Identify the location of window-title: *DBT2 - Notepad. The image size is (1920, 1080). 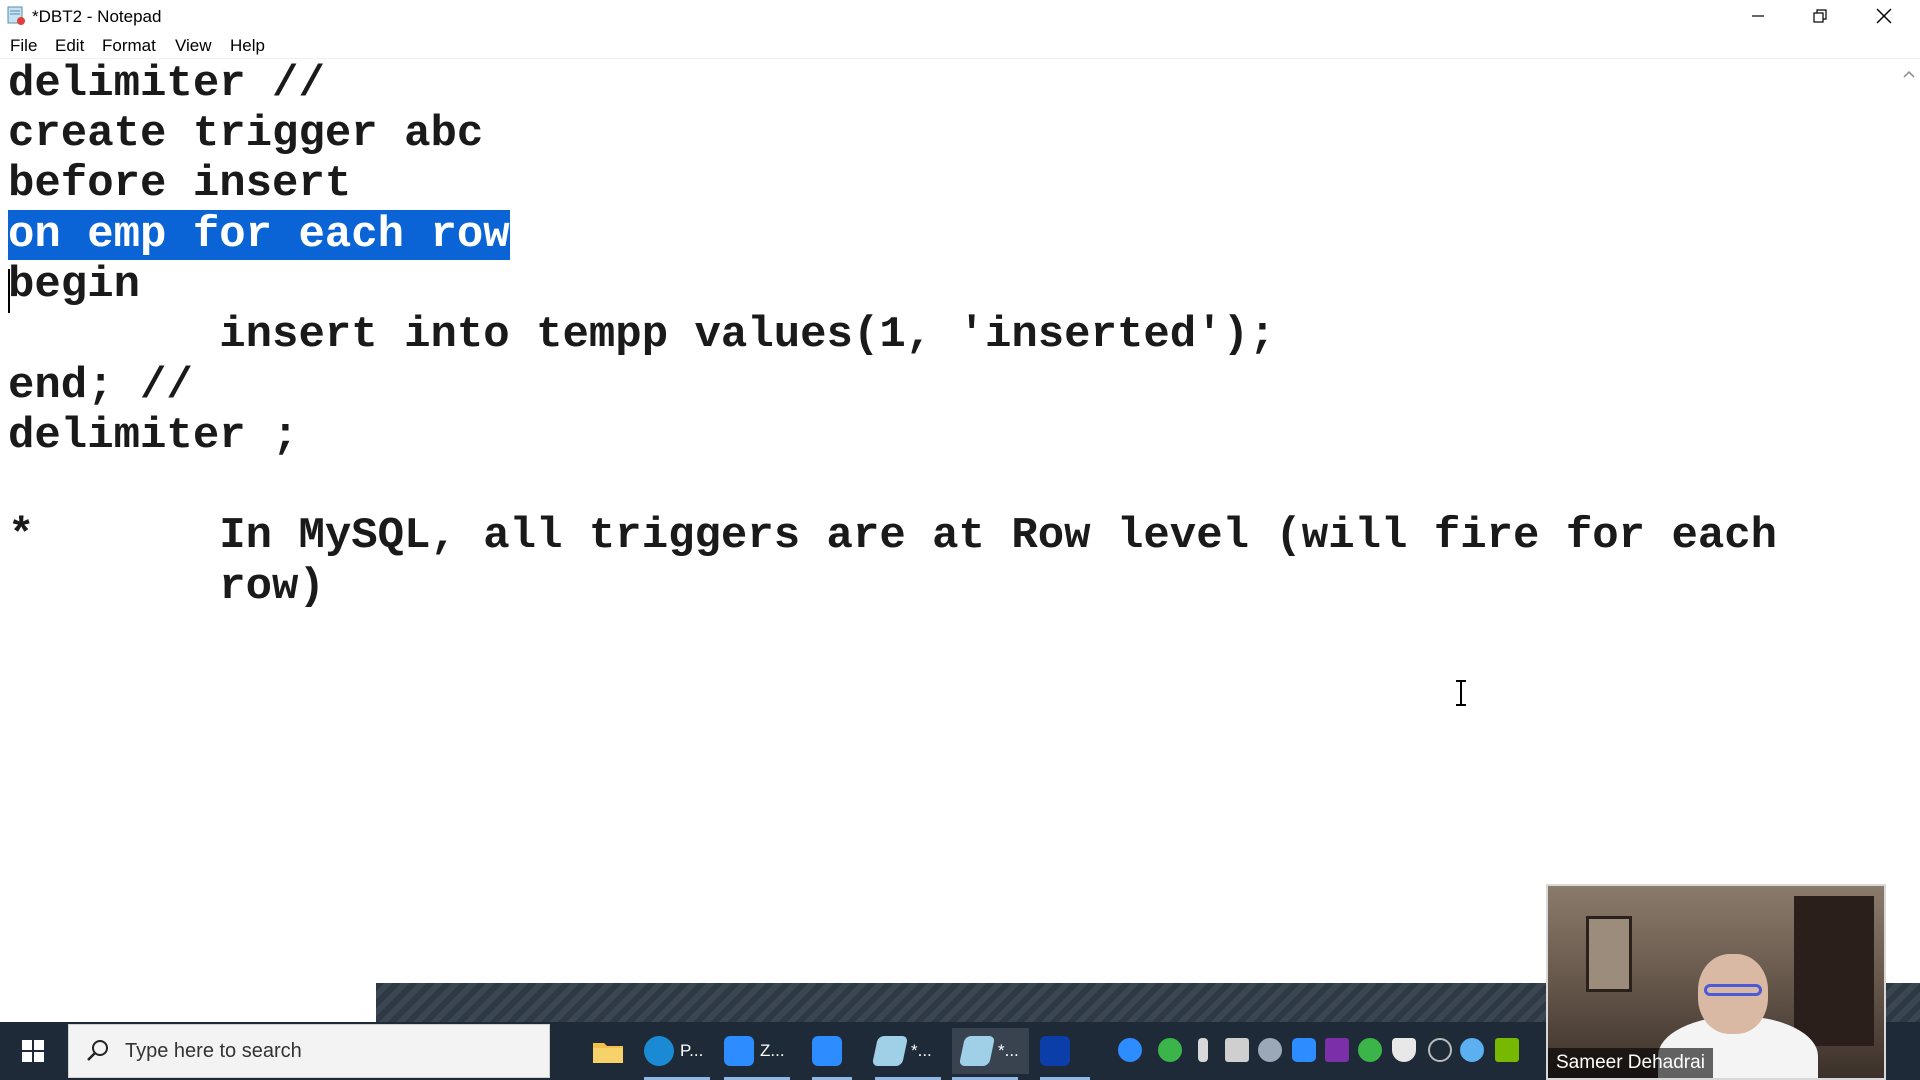
(97, 16).